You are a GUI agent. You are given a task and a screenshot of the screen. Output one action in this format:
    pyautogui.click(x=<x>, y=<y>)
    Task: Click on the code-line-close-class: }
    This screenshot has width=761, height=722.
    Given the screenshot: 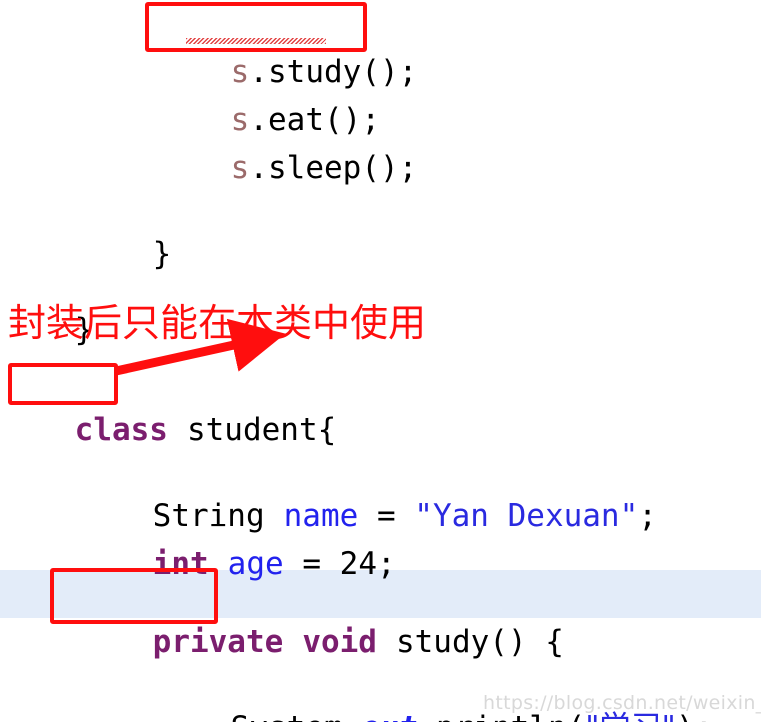 What is the action you would take?
    pyautogui.click(x=380, y=303)
    